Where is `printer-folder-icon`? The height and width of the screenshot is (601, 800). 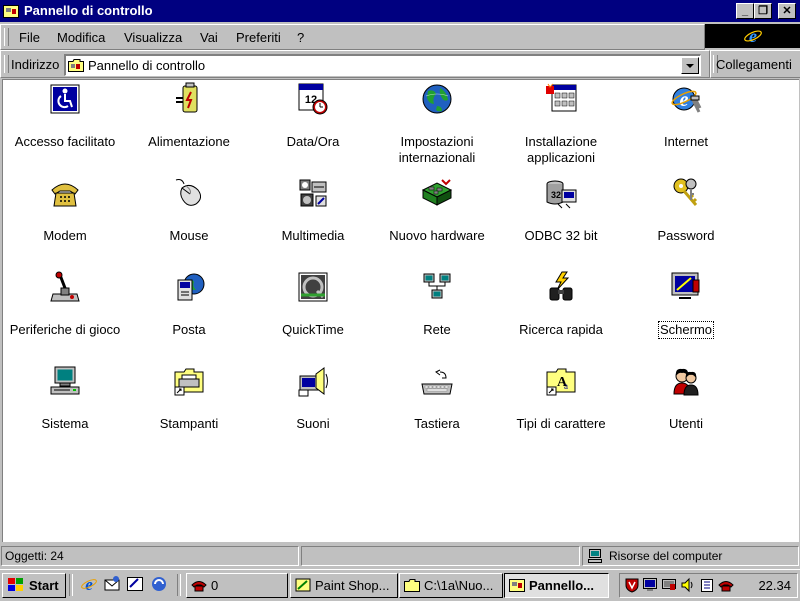
printer-folder-icon is located at coordinates (189, 381).